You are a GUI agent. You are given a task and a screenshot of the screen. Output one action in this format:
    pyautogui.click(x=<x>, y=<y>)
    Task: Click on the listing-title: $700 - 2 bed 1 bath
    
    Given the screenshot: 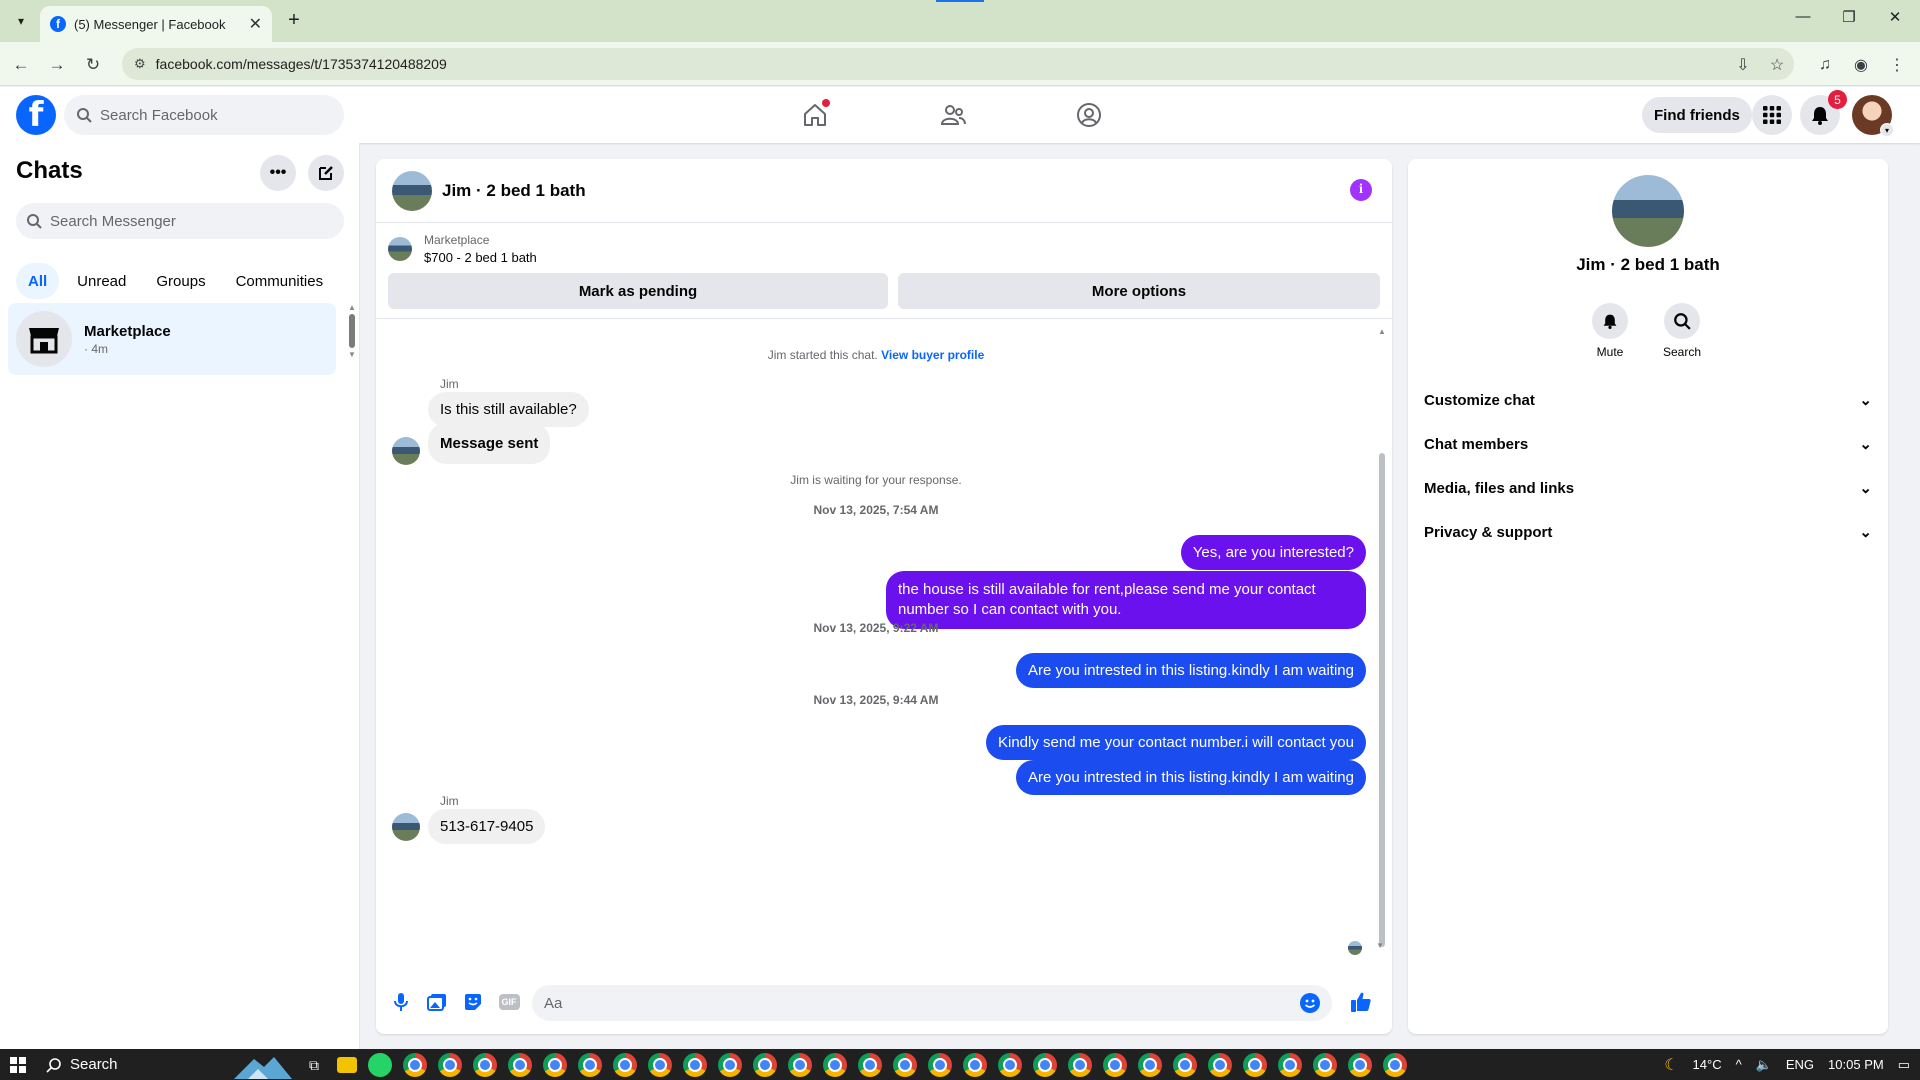 What is the action you would take?
    pyautogui.click(x=480, y=257)
    